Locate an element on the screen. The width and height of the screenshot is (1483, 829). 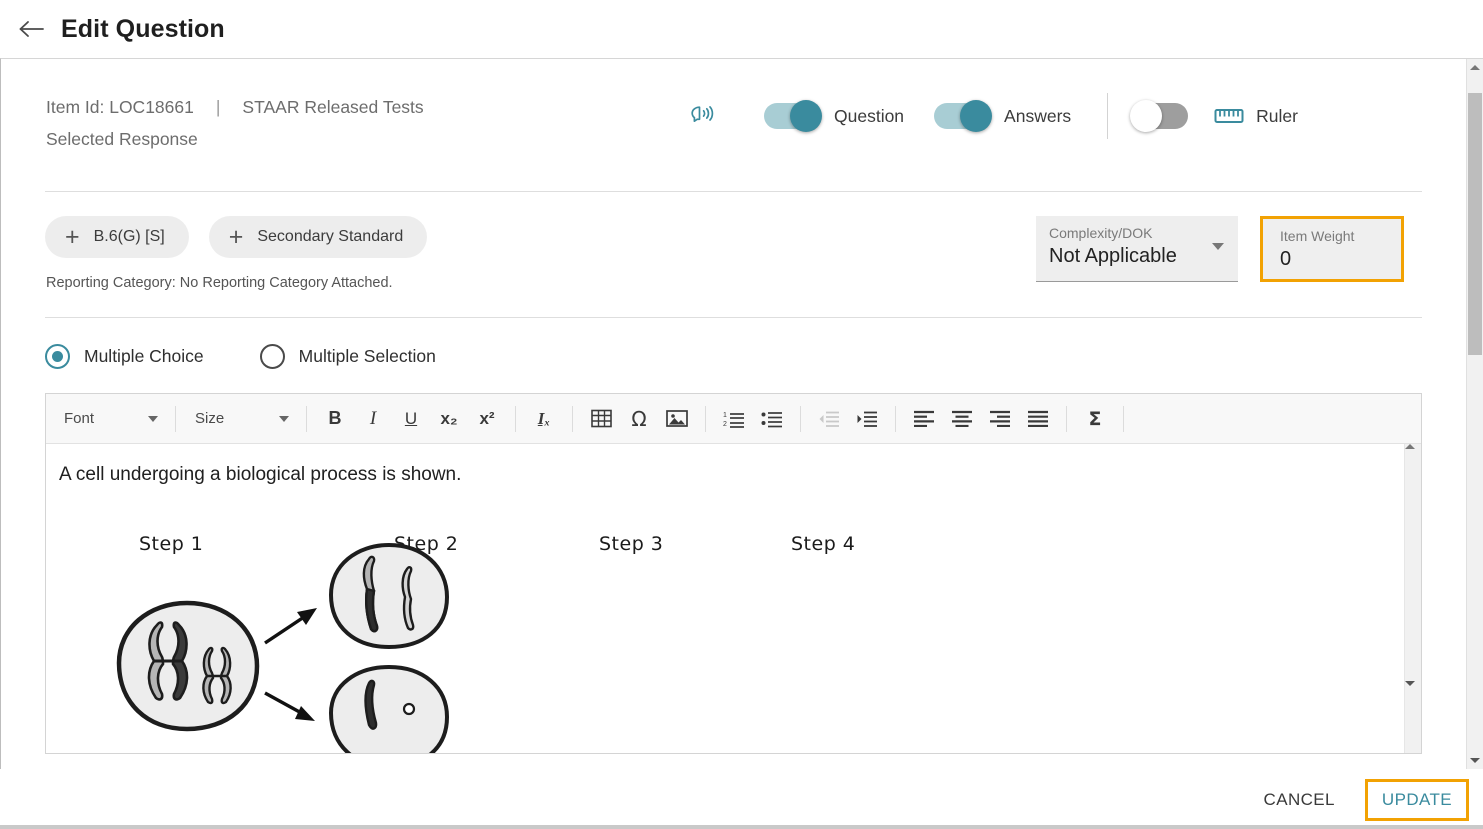
toggle-ruler: Ruler is located at coordinates (1214, 116).